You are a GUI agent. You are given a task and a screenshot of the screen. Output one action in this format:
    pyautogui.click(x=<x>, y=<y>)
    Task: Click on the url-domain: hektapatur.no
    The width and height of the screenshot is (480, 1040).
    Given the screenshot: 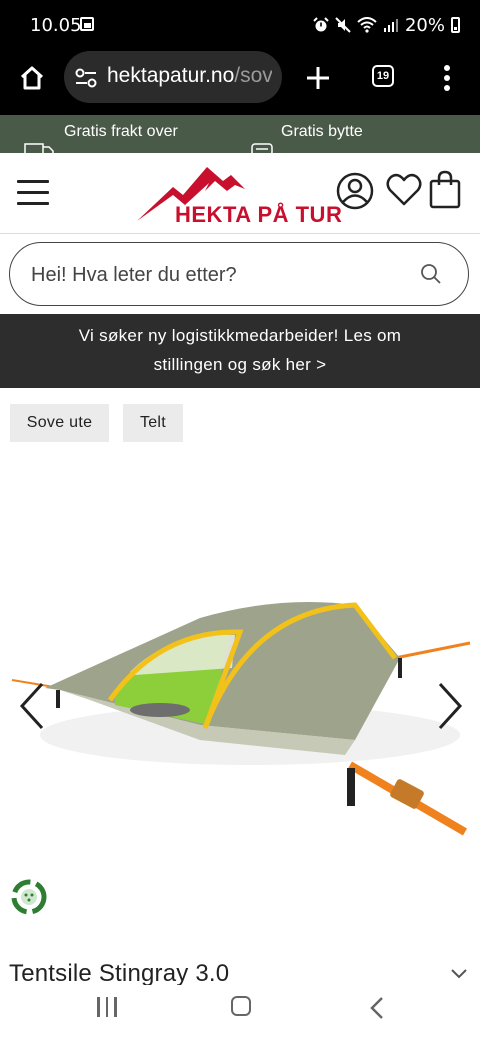 What is the action you would take?
    pyautogui.click(x=171, y=75)
    